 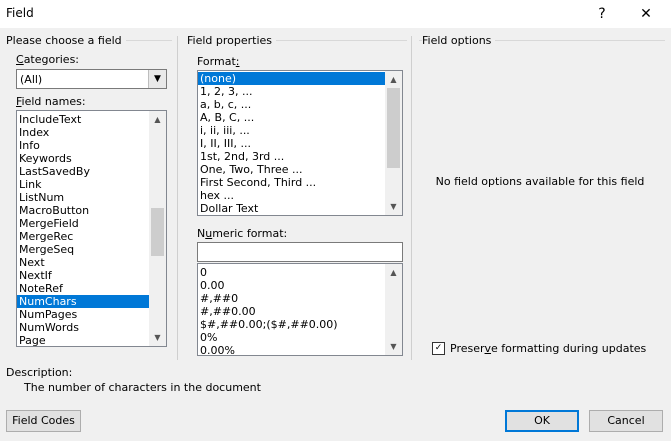 What do you see at coordinates (393, 309) in the screenshot?
I see `numeric-format-scrollbar: ▲ ▼` at bounding box center [393, 309].